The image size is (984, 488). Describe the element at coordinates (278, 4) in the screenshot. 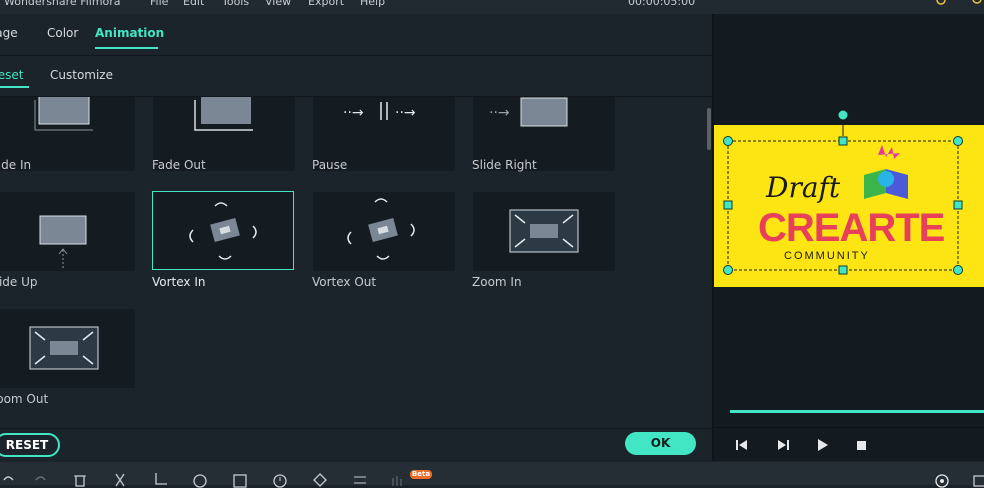

I see `menu-view: View` at that location.